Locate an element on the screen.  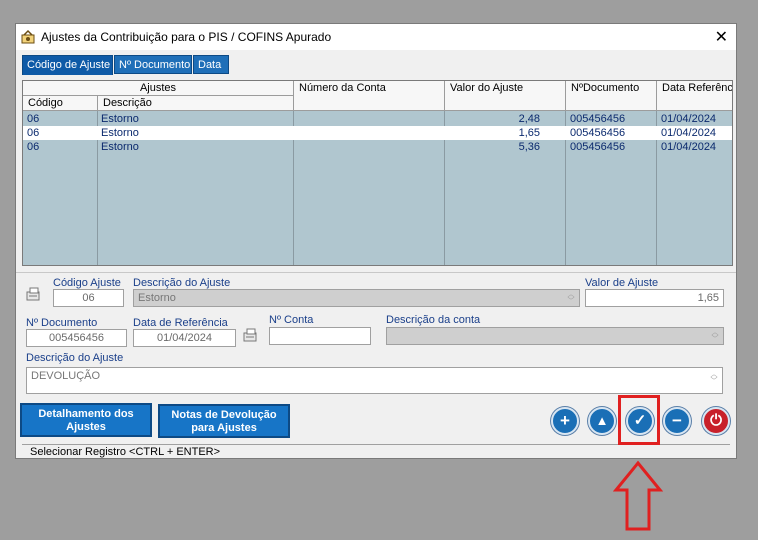
remove-button: − is located at coordinates (677, 421).